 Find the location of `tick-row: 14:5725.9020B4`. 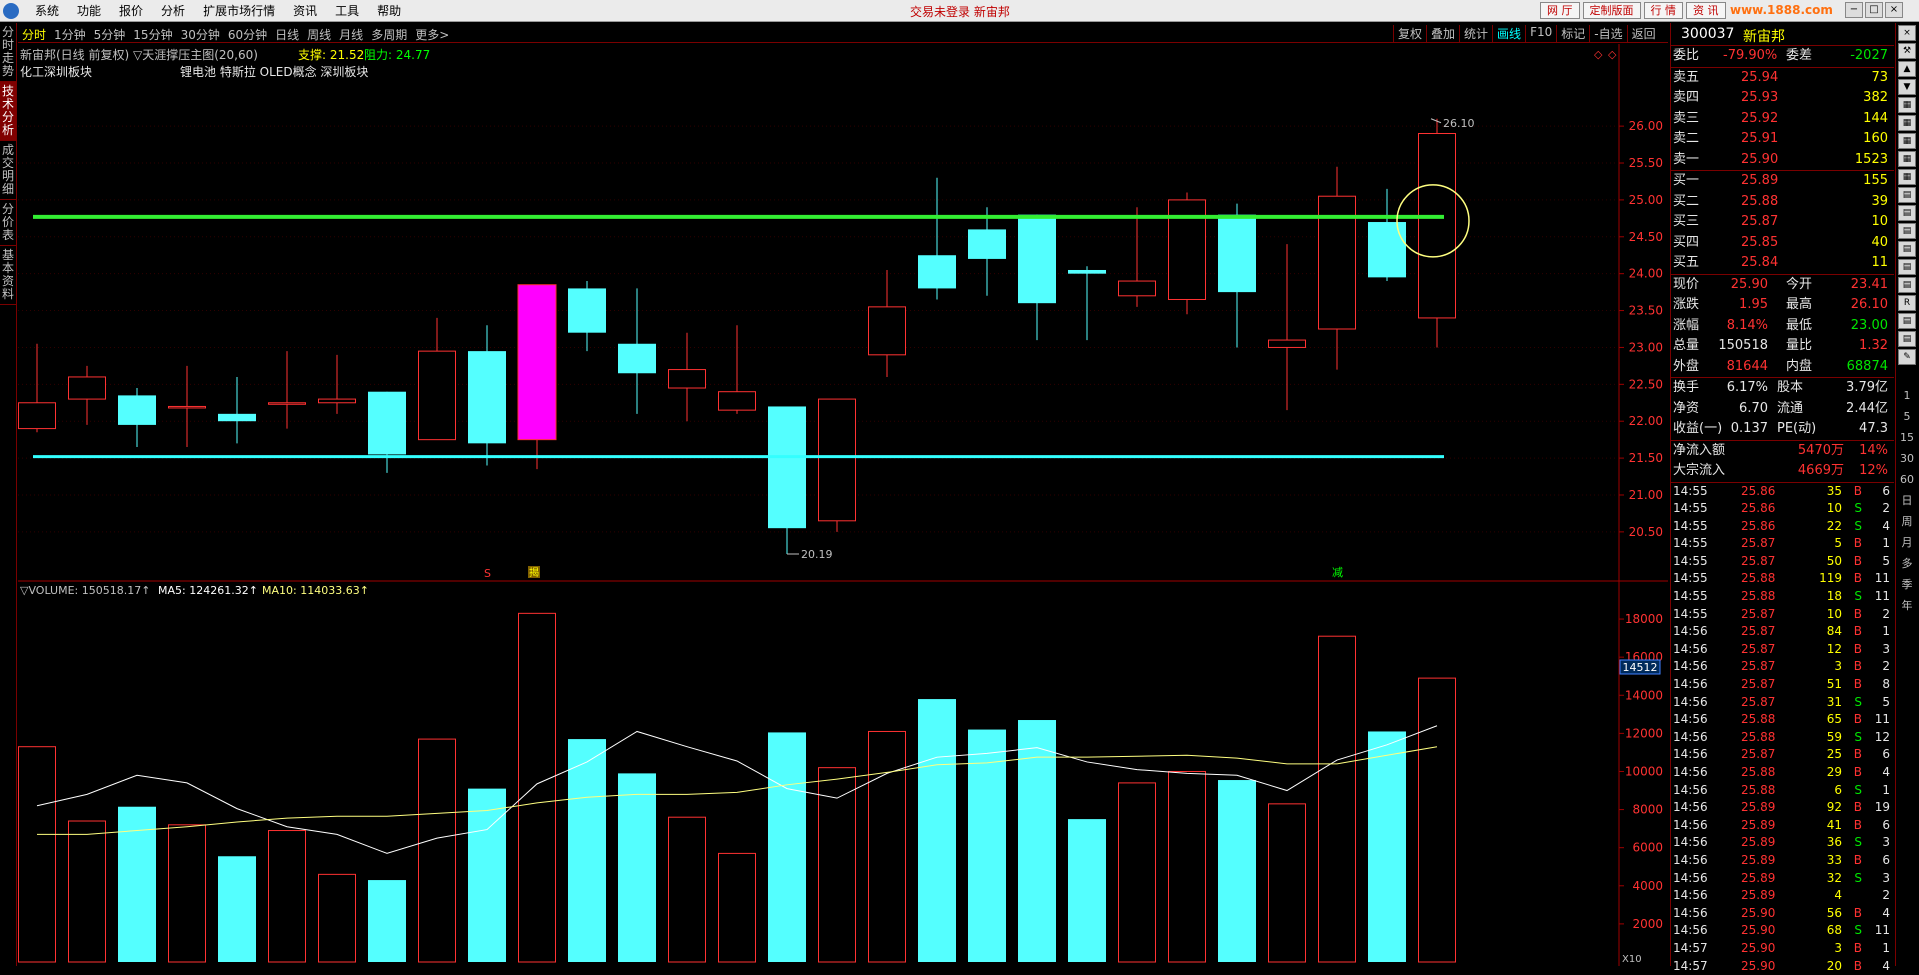

tick-row: 14:5725.9020B4 is located at coordinates (1782, 966).